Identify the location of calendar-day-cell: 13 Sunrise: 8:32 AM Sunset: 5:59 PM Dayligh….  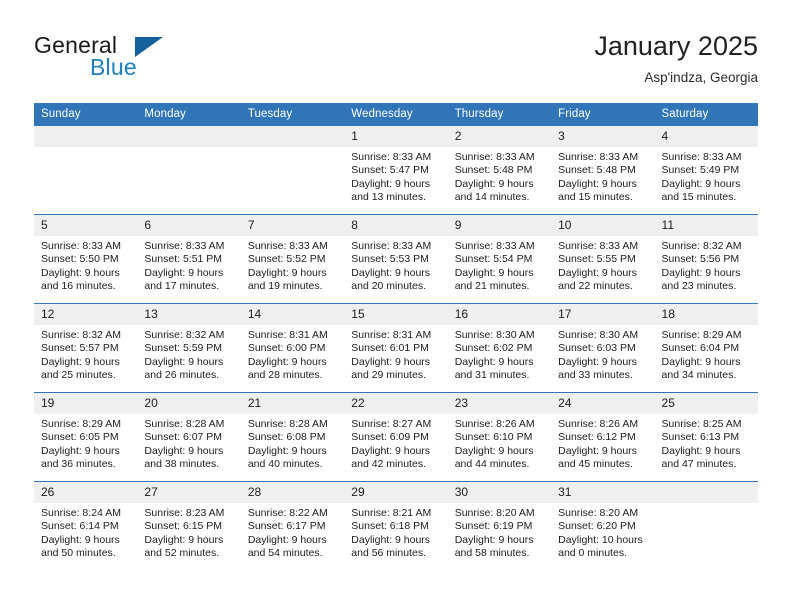
(189, 348).